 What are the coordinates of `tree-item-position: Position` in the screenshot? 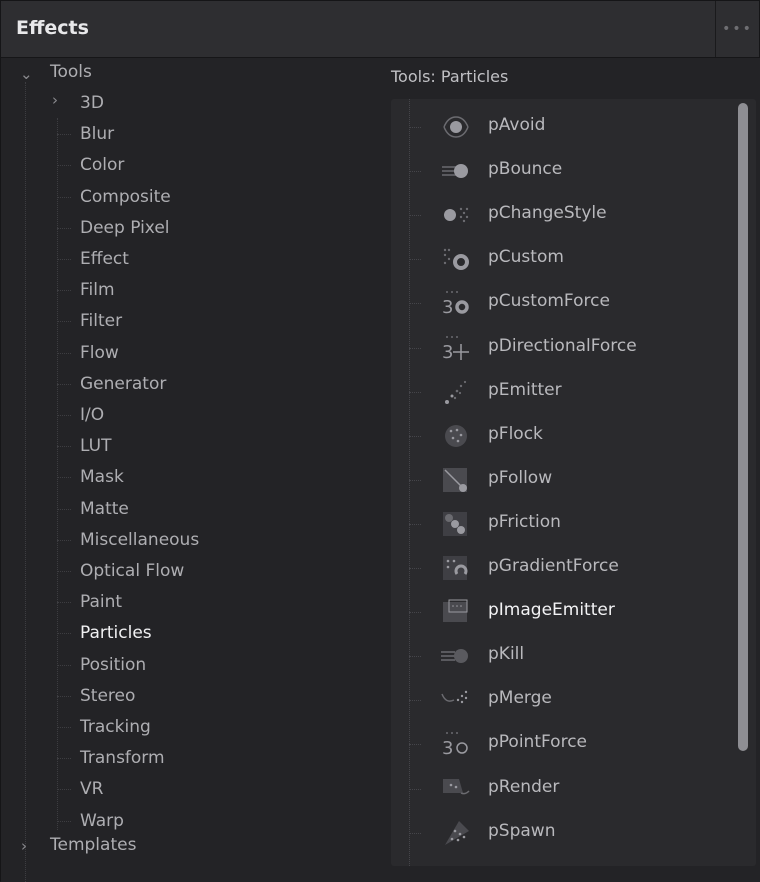 It's located at (101, 665).